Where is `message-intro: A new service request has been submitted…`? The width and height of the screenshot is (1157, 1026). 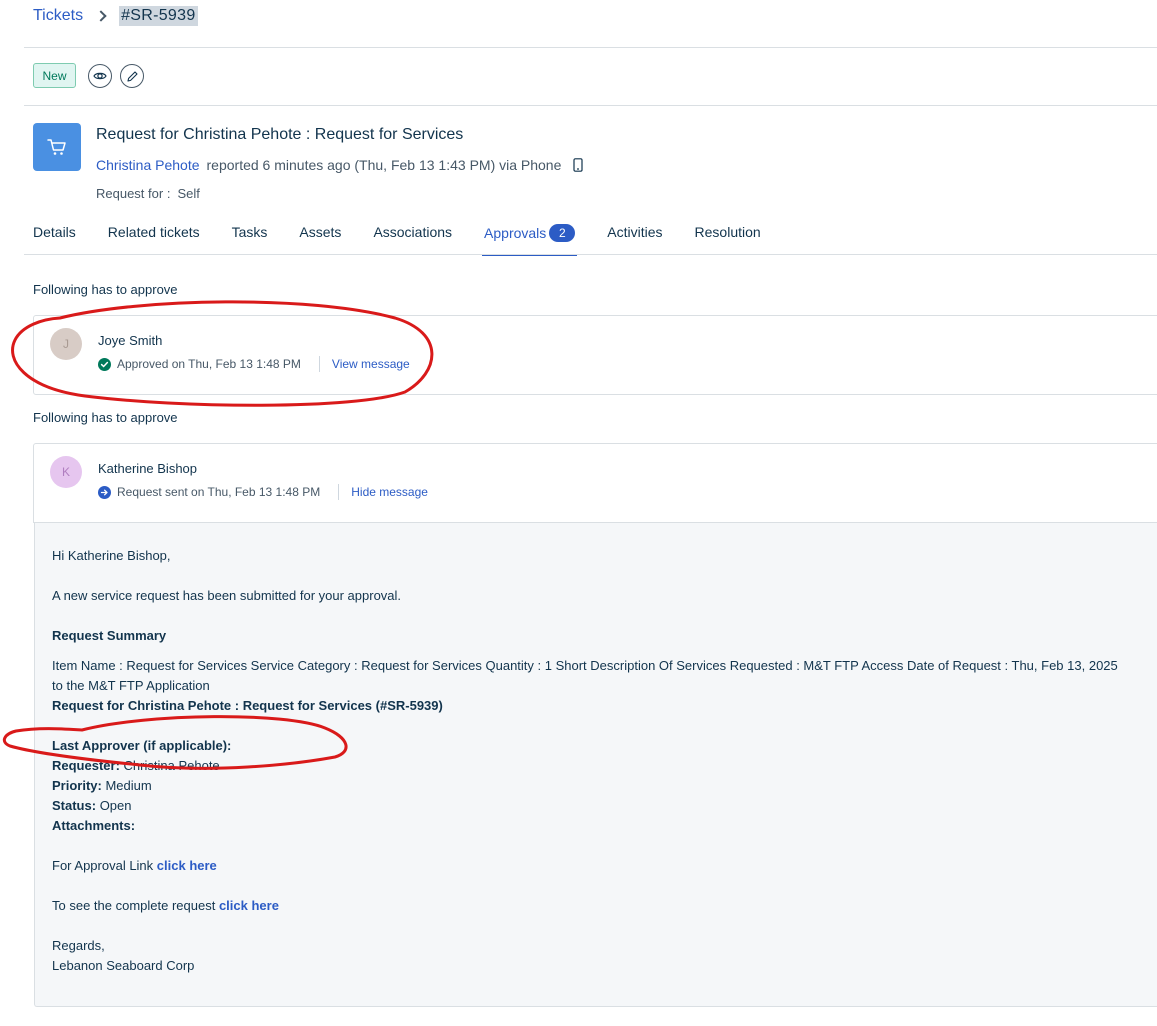
message-intro: A new service request has been submitted… is located at coordinates (227, 595).